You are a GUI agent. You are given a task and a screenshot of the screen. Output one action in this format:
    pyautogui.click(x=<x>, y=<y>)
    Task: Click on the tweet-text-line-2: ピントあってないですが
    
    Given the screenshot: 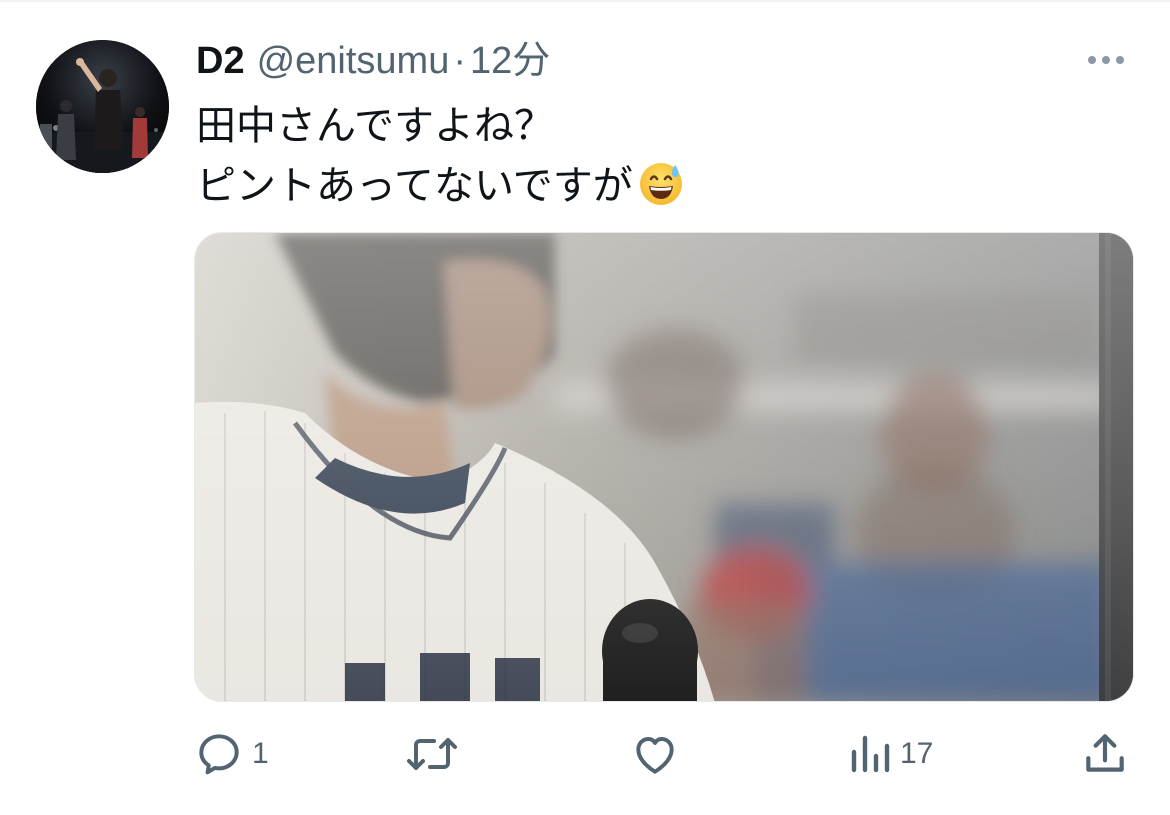 What is the action you would take?
    pyautogui.click(x=646, y=186)
    